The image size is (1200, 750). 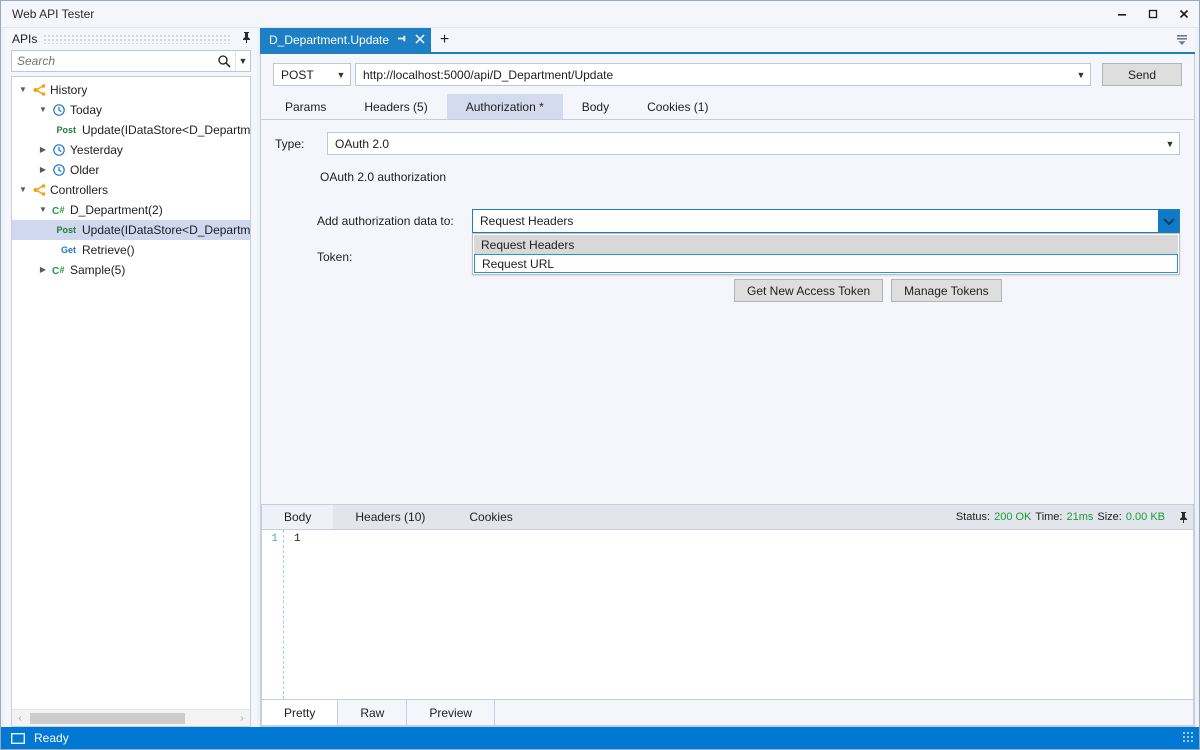 I want to click on sidebar-header: APIs, so click(x=131, y=39).